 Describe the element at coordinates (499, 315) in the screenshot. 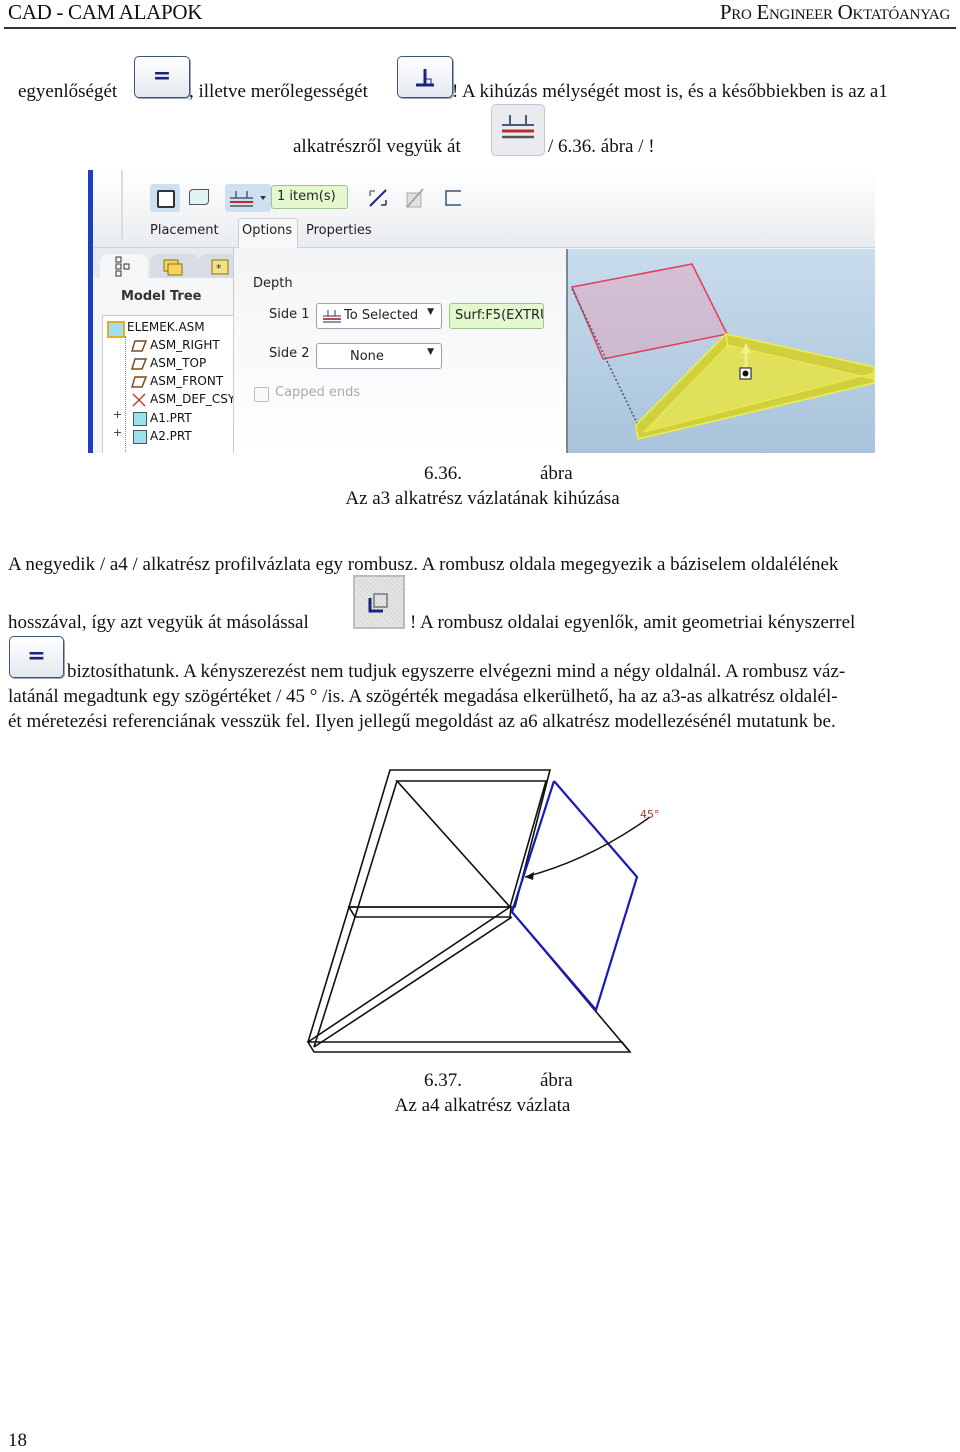

I see `side1-reference-text: Surf:F5(EXTRUDE` at that location.